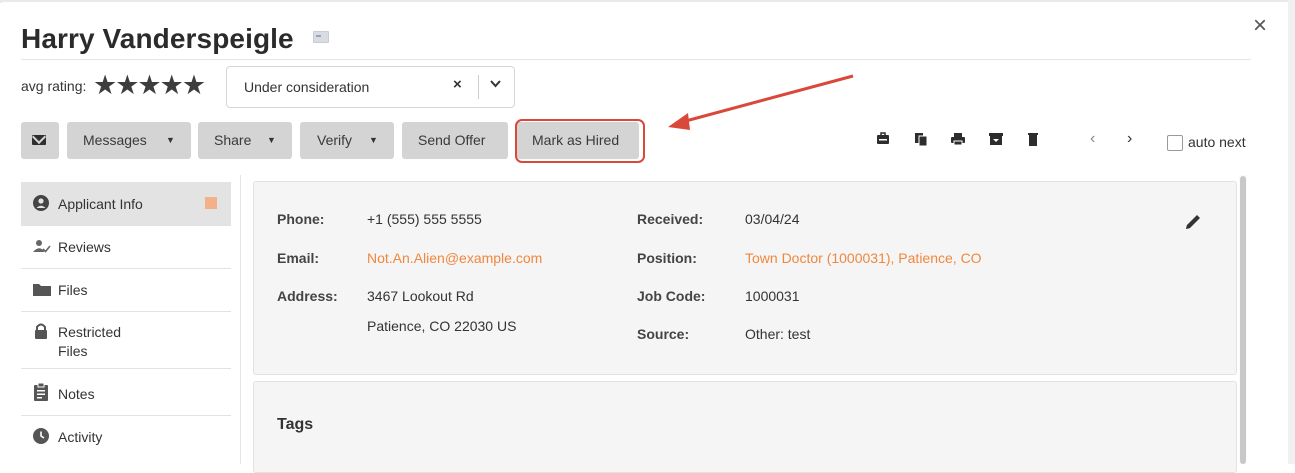 This screenshot has height=473, width=1295. I want to click on job-code-value: 1000031, so click(772, 296).